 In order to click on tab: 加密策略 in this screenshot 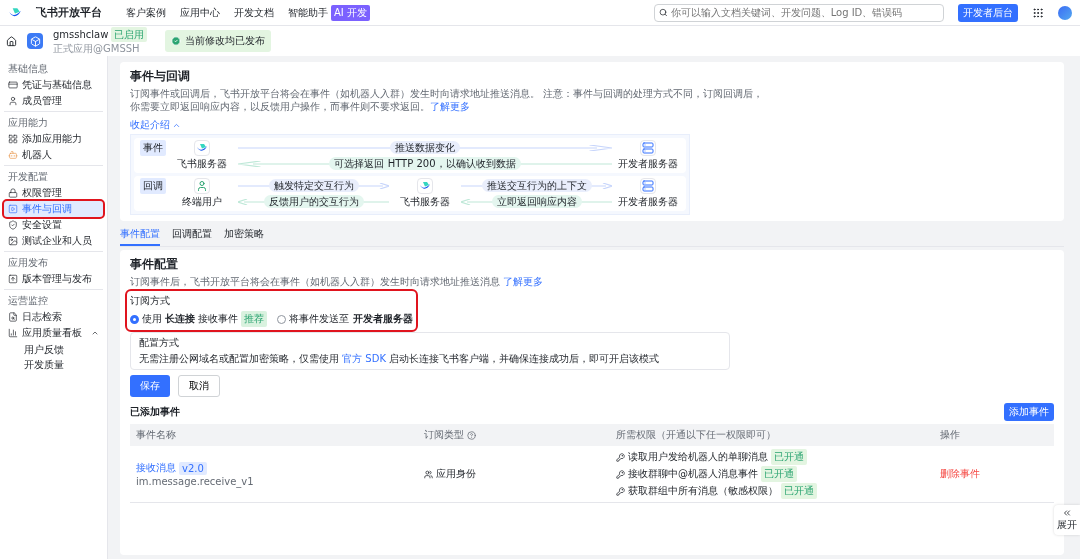, I will do `click(244, 235)`.